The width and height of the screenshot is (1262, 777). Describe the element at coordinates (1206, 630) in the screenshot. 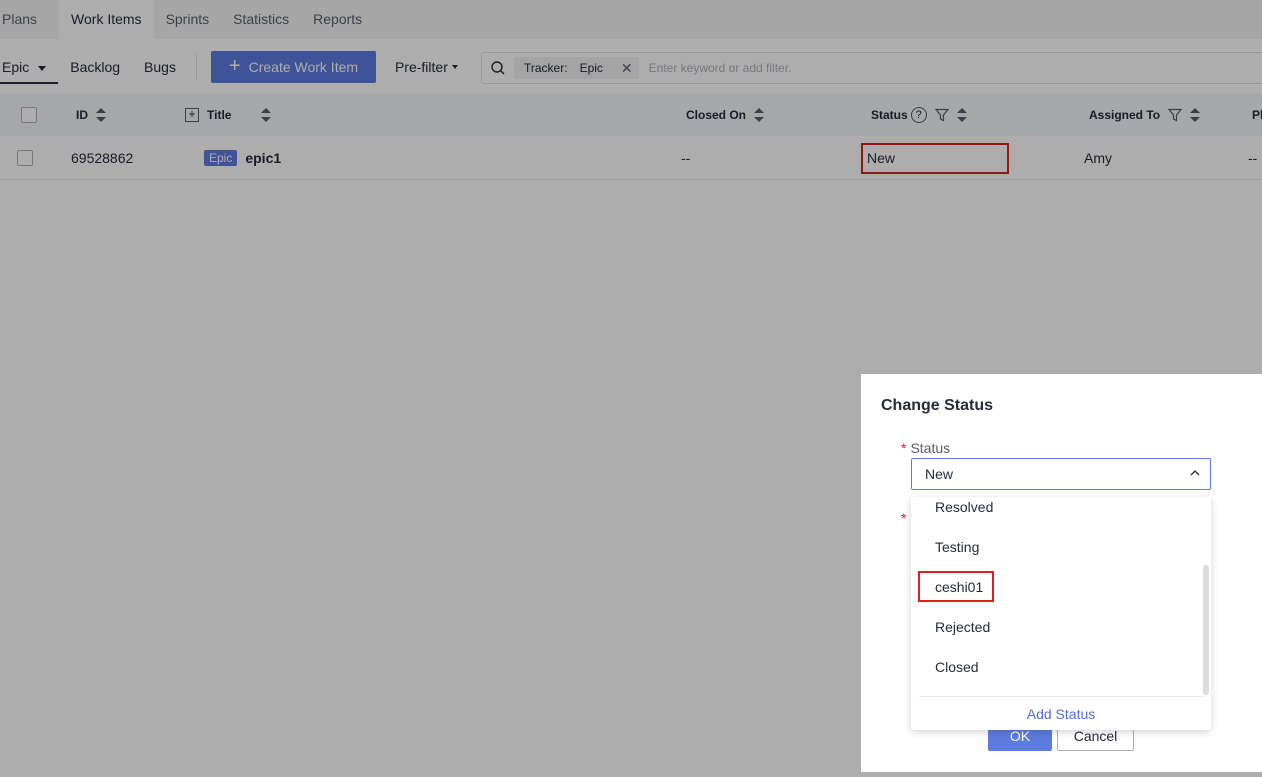

I see `dropdown-scrollbar` at that location.